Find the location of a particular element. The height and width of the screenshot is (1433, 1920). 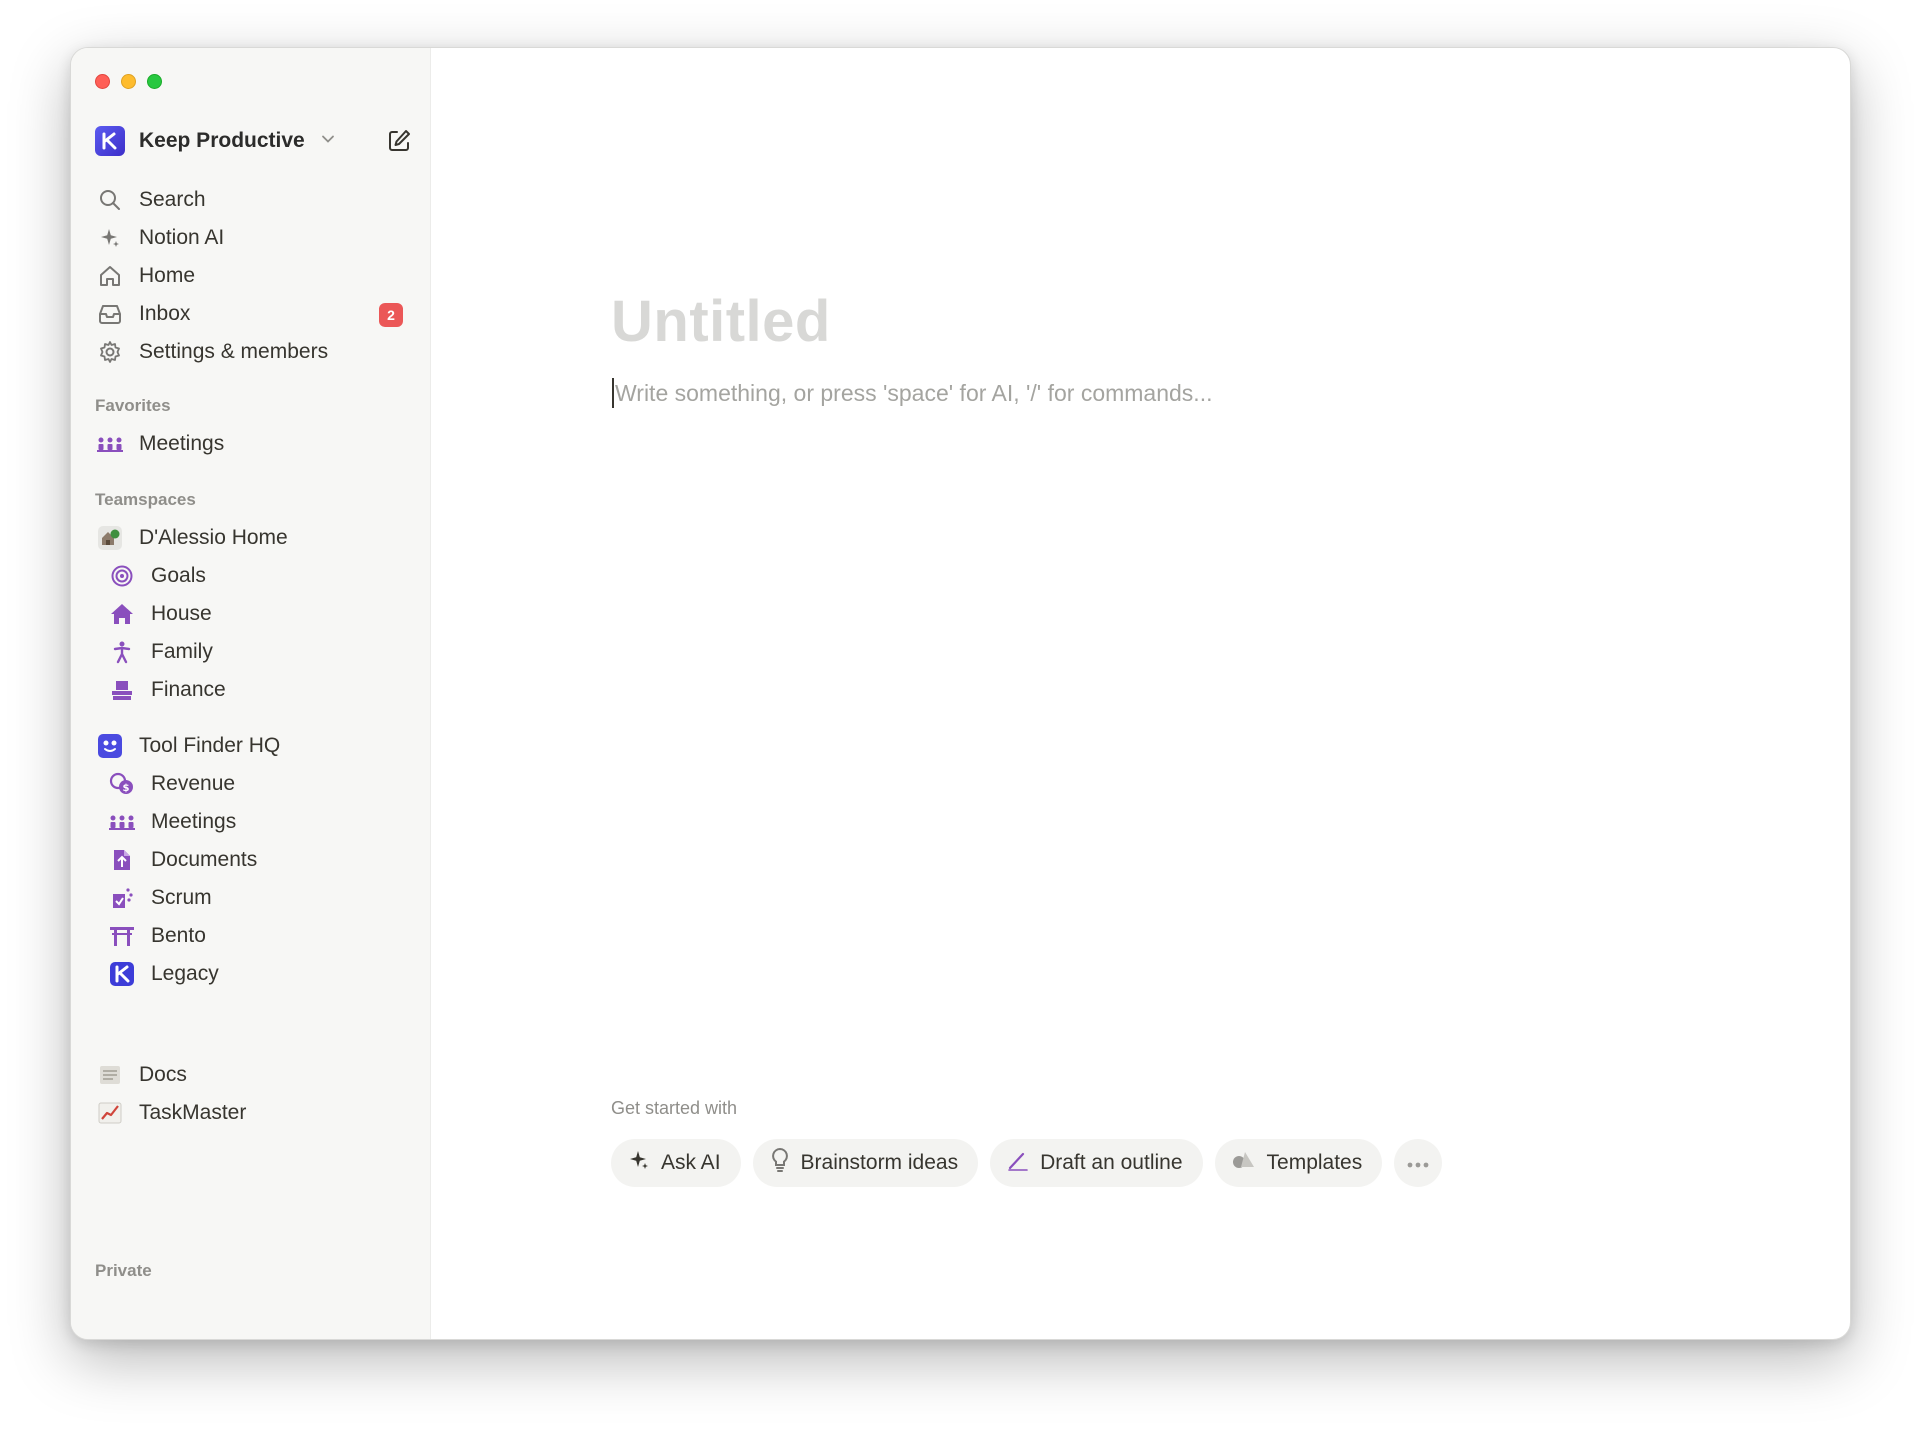

workspace-name: Keep Productive is located at coordinates (222, 140).